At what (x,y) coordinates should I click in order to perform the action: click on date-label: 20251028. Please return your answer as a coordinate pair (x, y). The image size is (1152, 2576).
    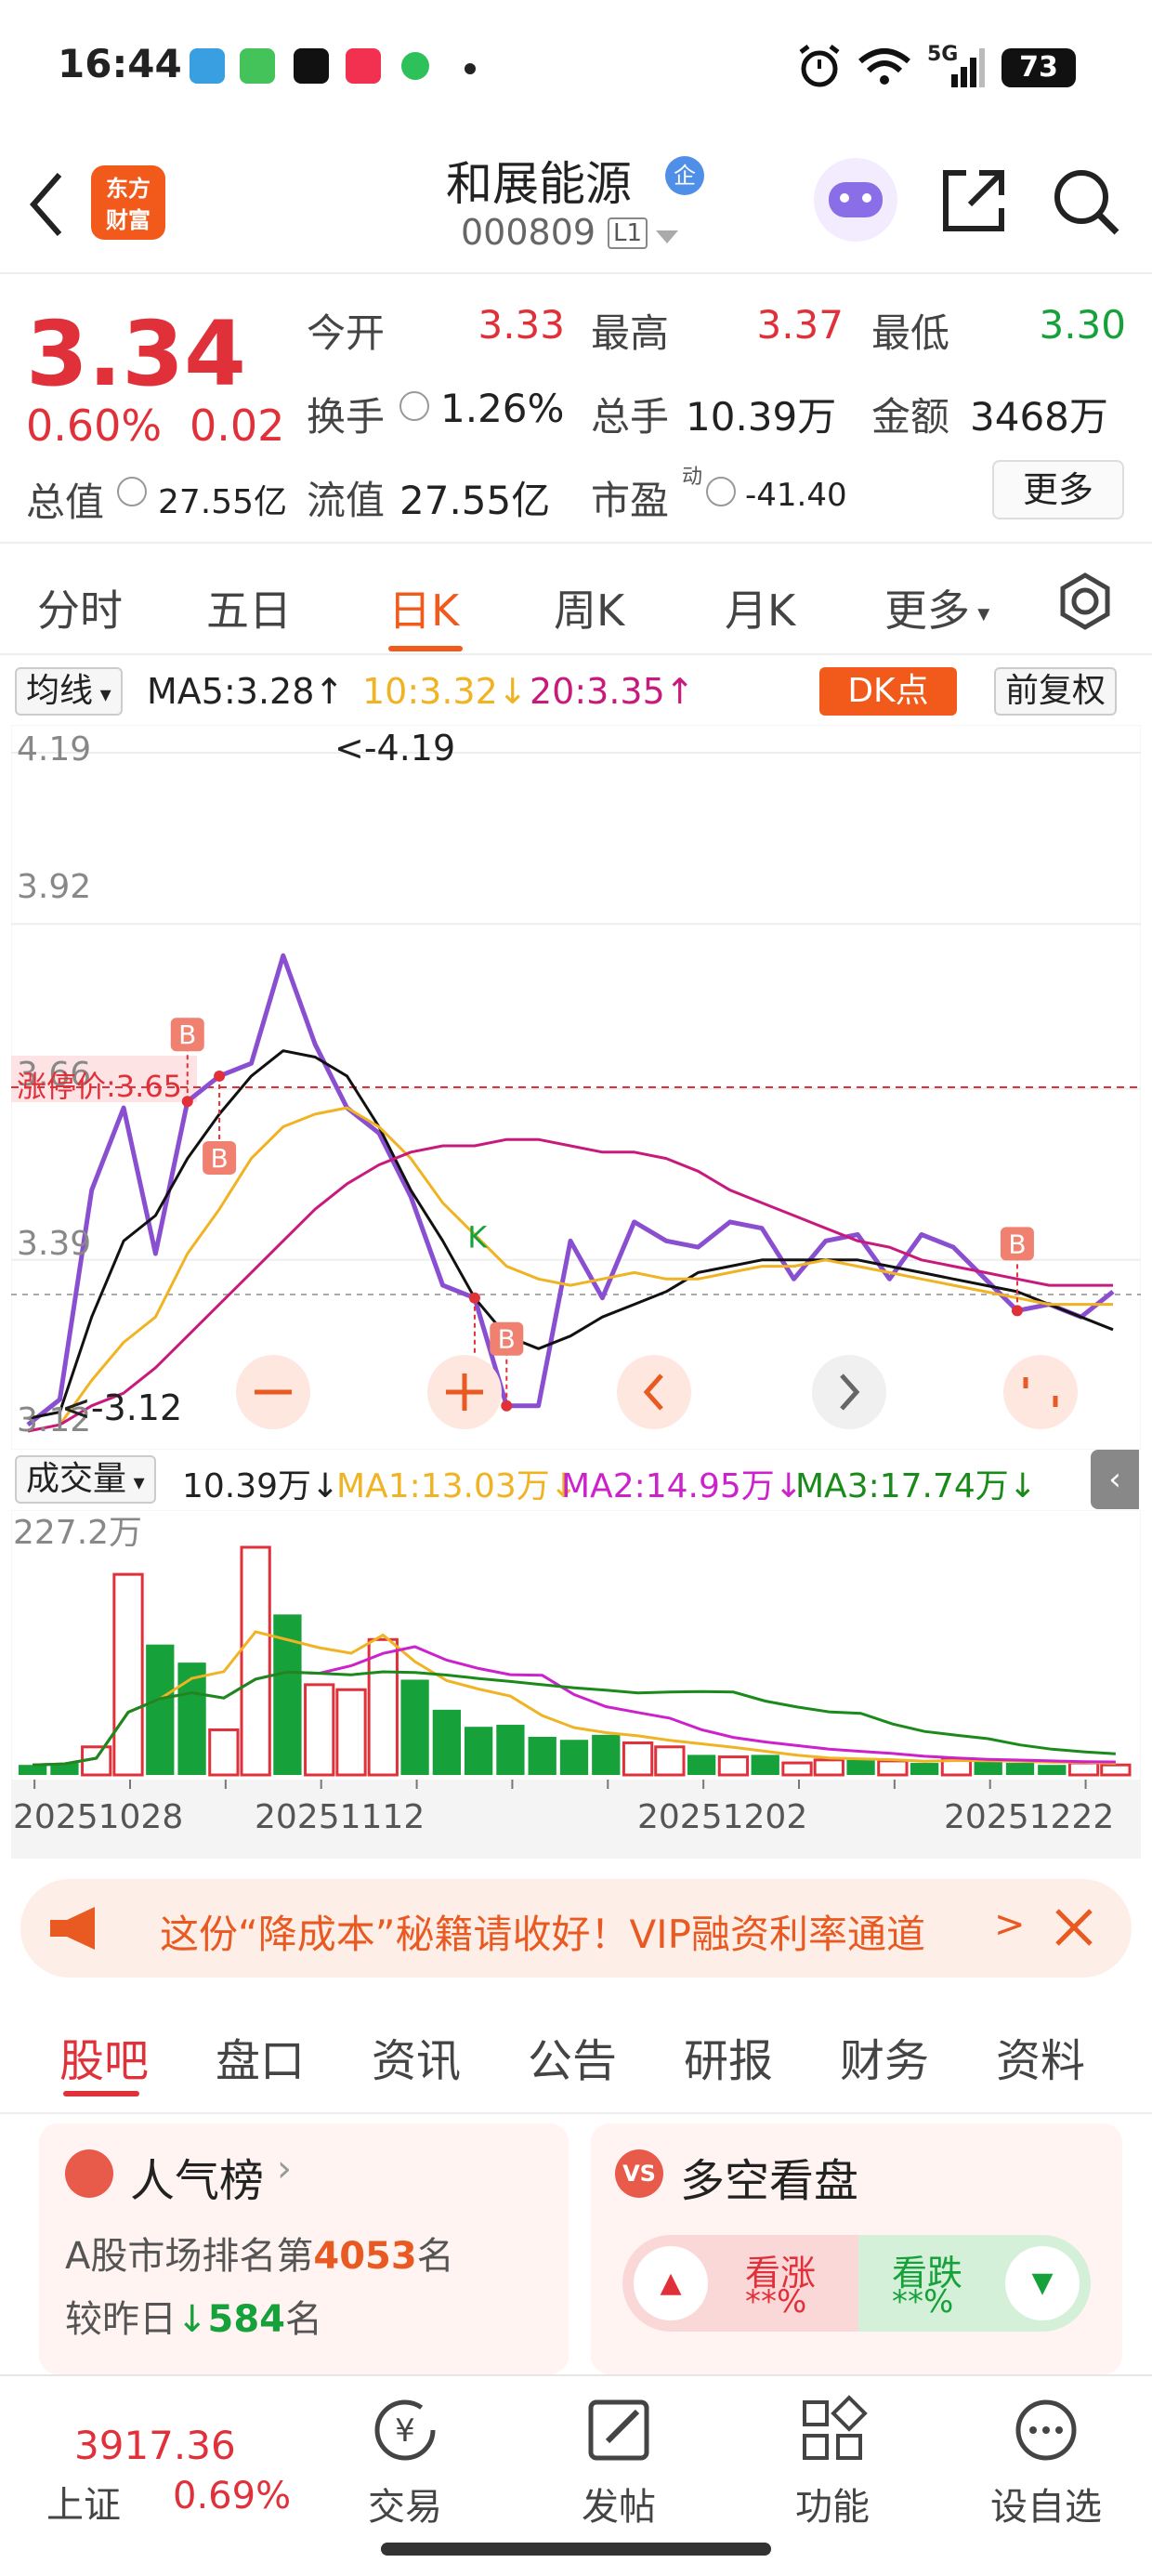
    Looking at the image, I should click on (98, 1817).